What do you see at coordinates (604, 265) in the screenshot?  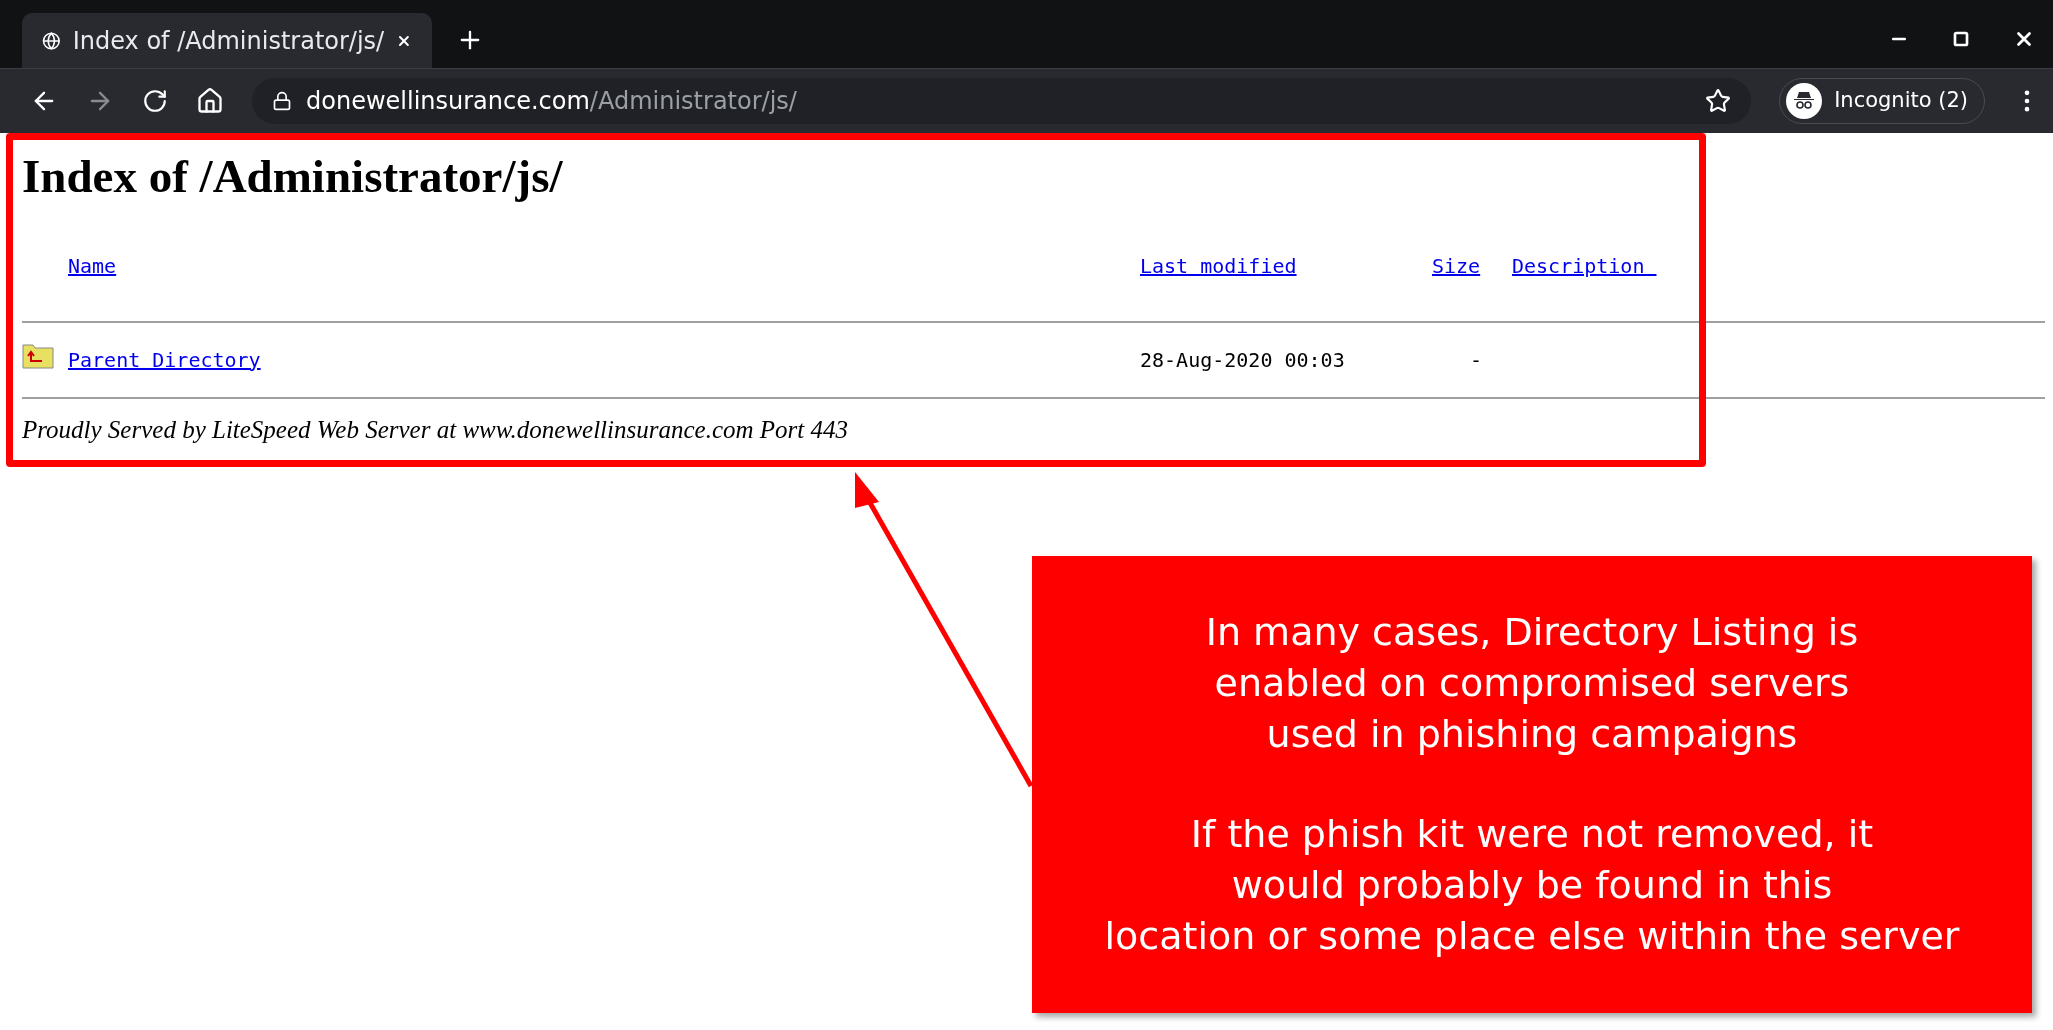 I see `column-header-link: Name` at bounding box center [604, 265].